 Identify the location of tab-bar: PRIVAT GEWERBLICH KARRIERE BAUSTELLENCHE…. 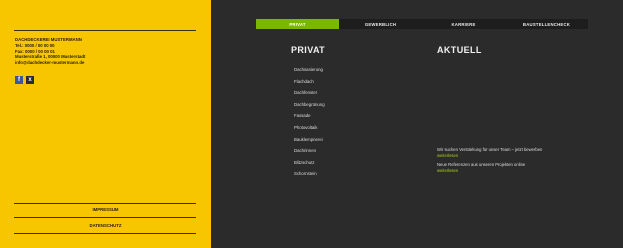
(422, 24).